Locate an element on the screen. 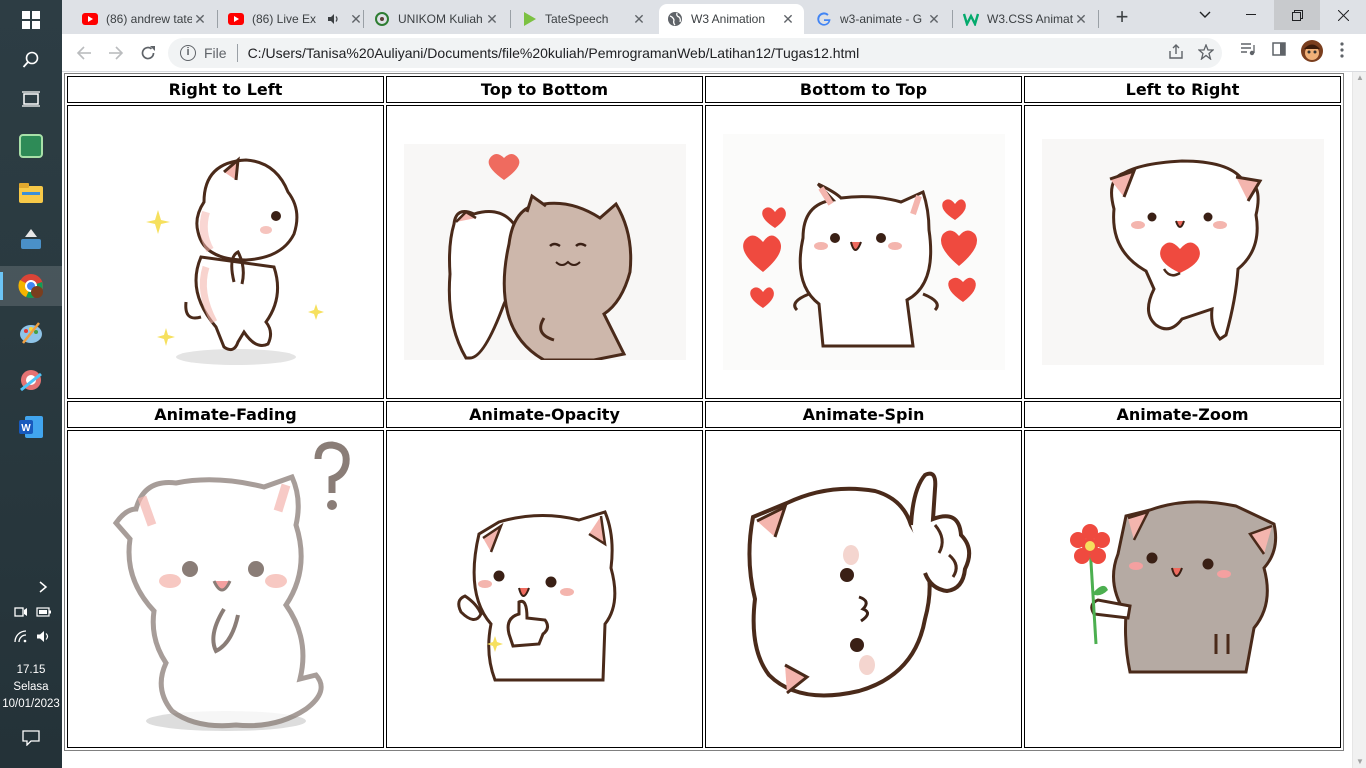  tab-label: W3.CSS Animat is located at coordinates (1030, 19).